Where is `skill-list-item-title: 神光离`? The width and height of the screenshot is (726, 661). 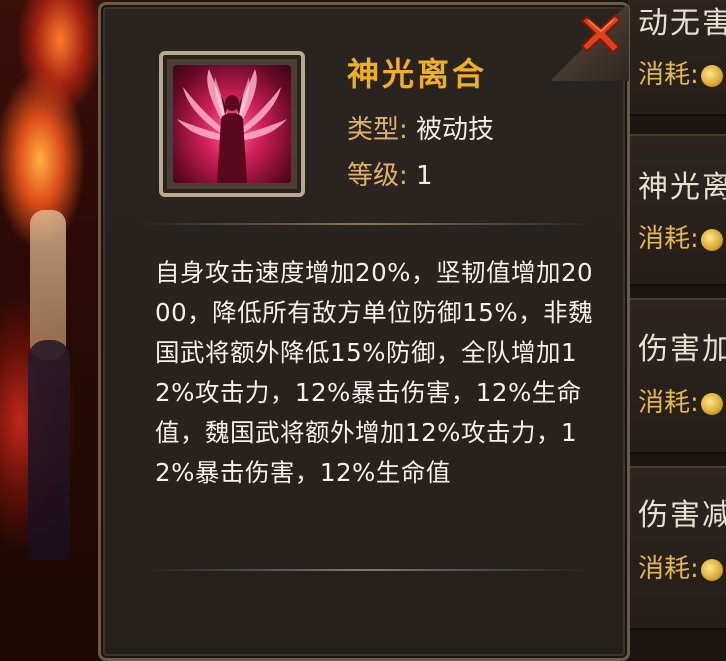
skill-list-item-title: 神光离 is located at coordinates (682, 187).